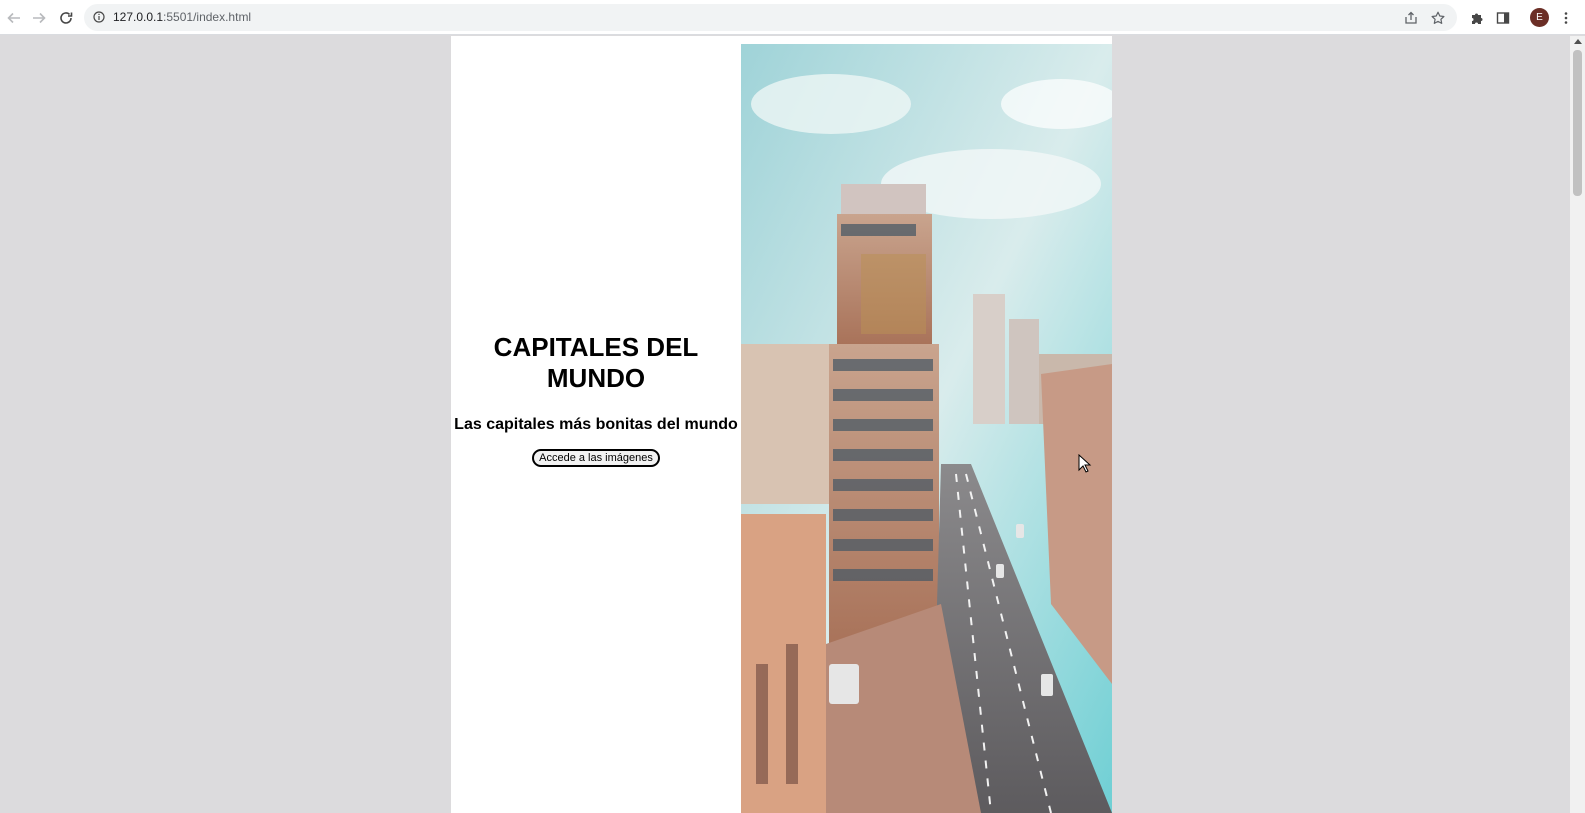 Image resolution: width=1585 pixels, height=813 pixels. What do you see at coordinates (770, 17) in the screenshot?
I see `address-bar: 127.0.0.1:5501/index.html` at bounding box center [770, 17].